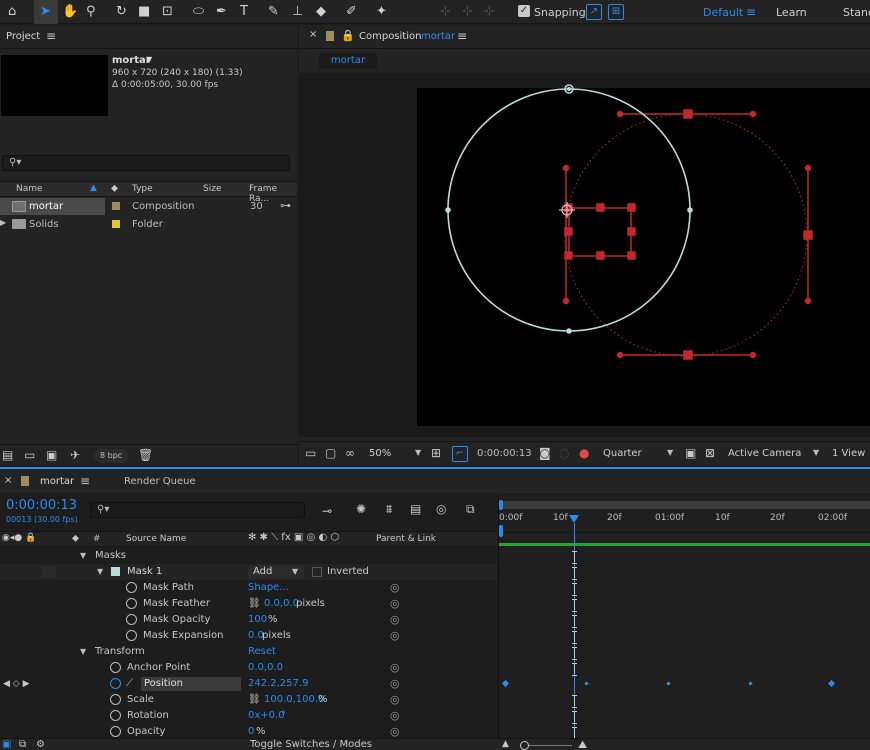  Describe the element at coordinates (415, 509) in the screenshot. I see `frame-blending-icon: ▤` at that location.